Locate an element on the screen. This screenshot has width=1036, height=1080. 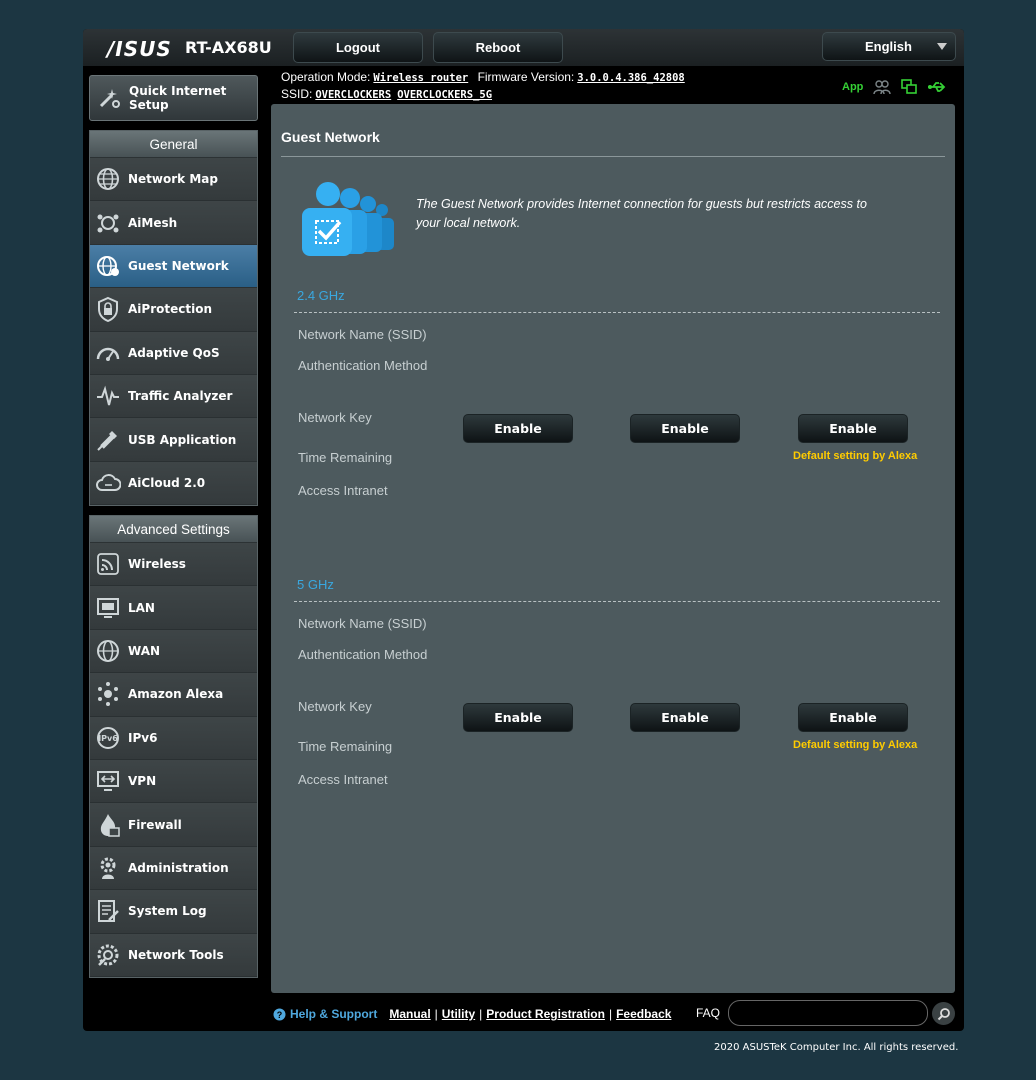
faq-search-button is located at coordinates (943, 1013).